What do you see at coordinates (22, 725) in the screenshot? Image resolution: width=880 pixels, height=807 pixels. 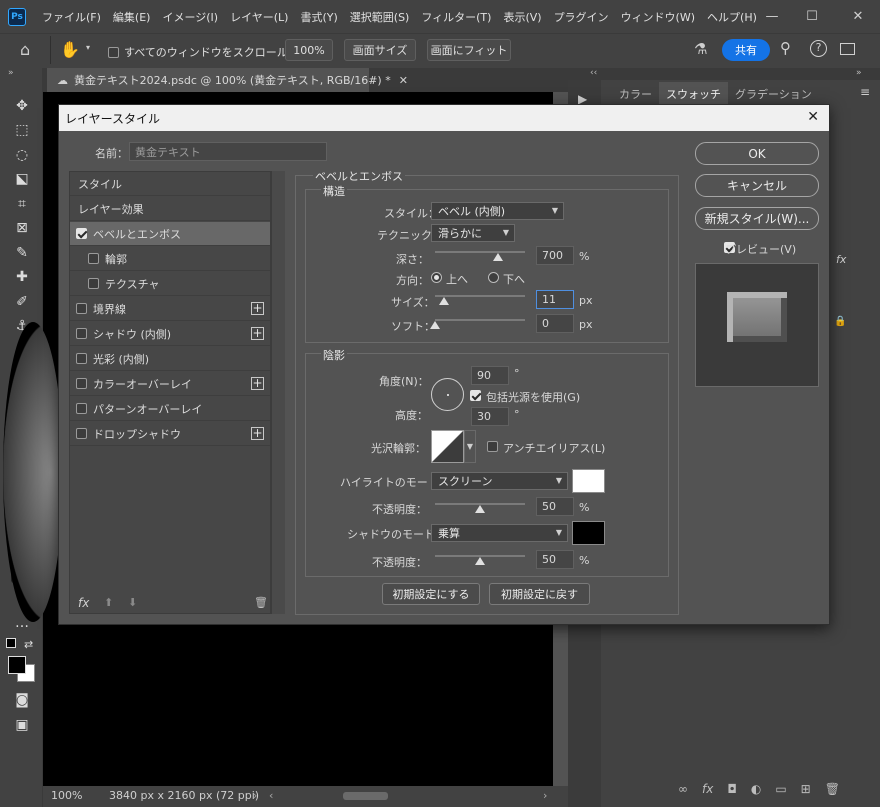 I see `screen-mode-icon: ▣` at bounding box center [22, 725].